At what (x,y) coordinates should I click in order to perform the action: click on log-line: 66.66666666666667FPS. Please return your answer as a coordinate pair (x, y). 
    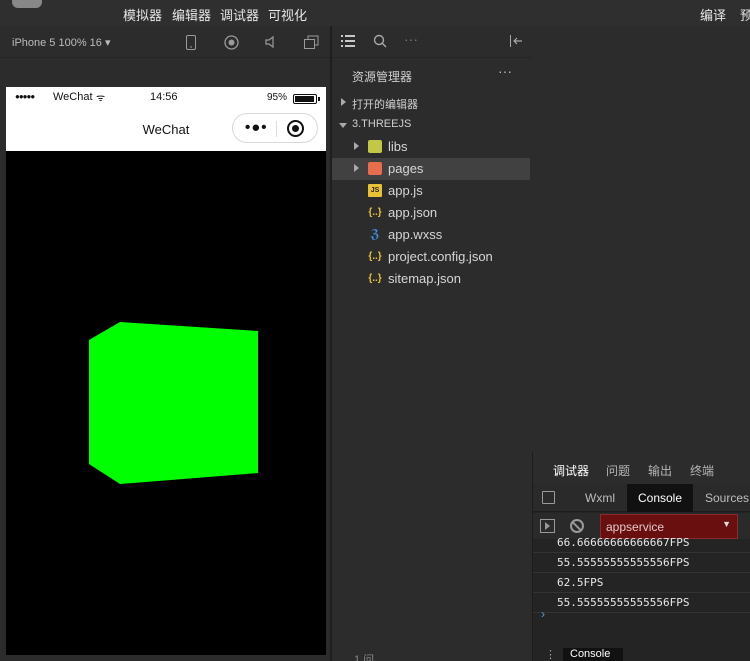
    Looking at the image, I should click on (641, 543).